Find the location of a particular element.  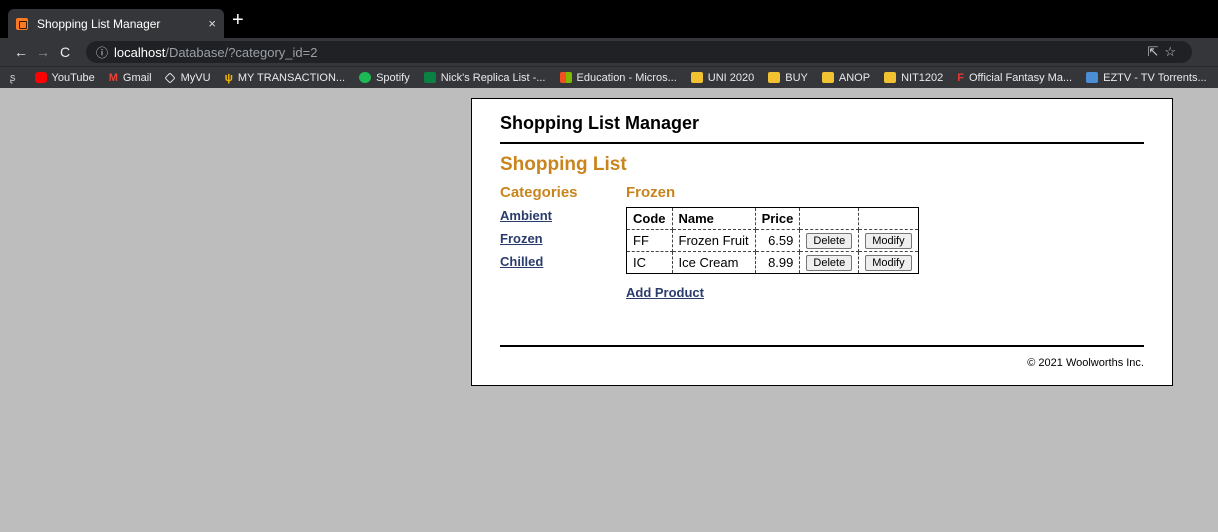

omnibox-actions: ⇱☆ is located at coordinates (1164, 52).